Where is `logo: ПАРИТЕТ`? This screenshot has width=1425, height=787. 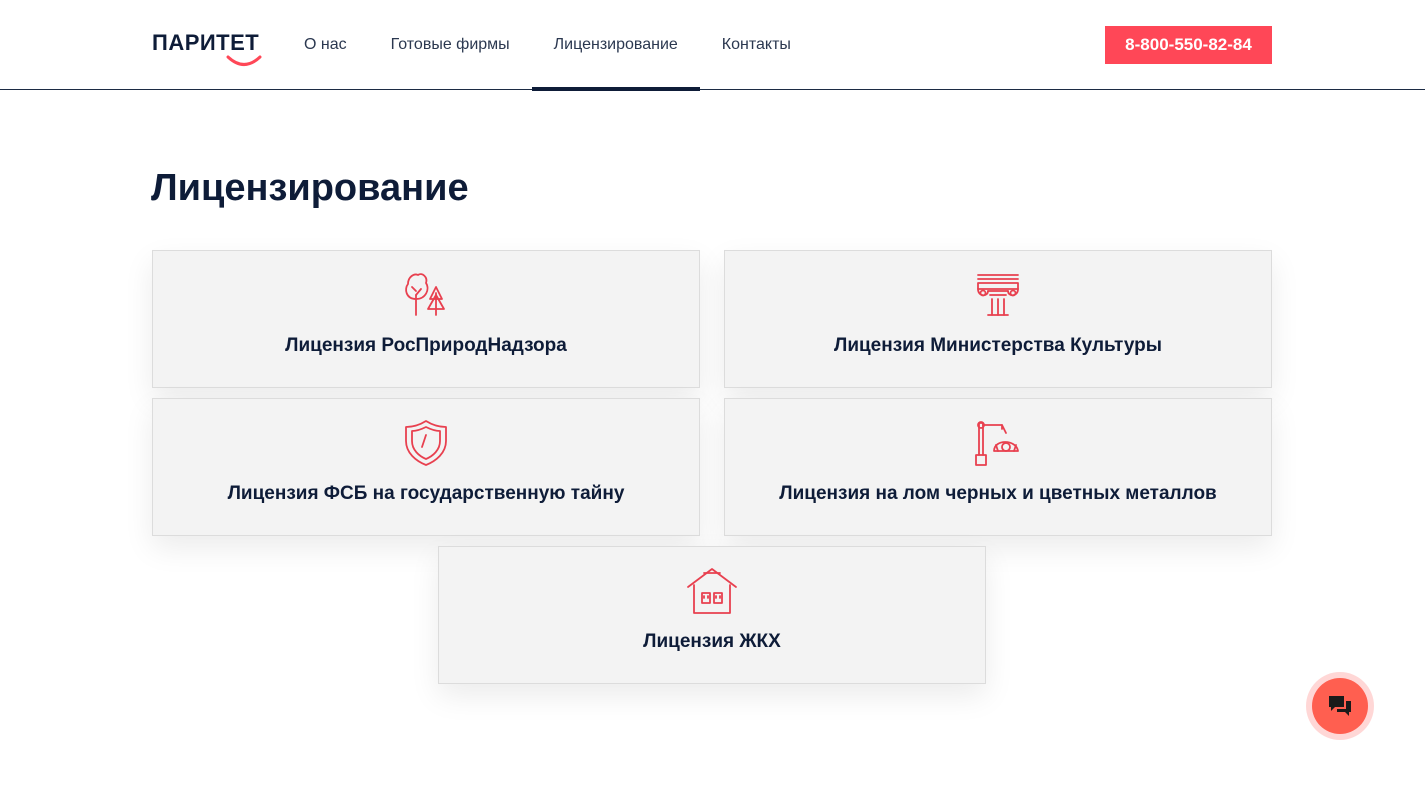
logo: ПАРИТЕТ is located at coordinates (208, 50).